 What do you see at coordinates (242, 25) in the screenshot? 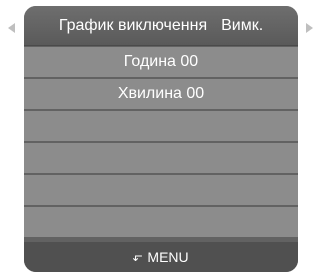
I see `menu-value: Вимк.` at bounding box center [242, 25].